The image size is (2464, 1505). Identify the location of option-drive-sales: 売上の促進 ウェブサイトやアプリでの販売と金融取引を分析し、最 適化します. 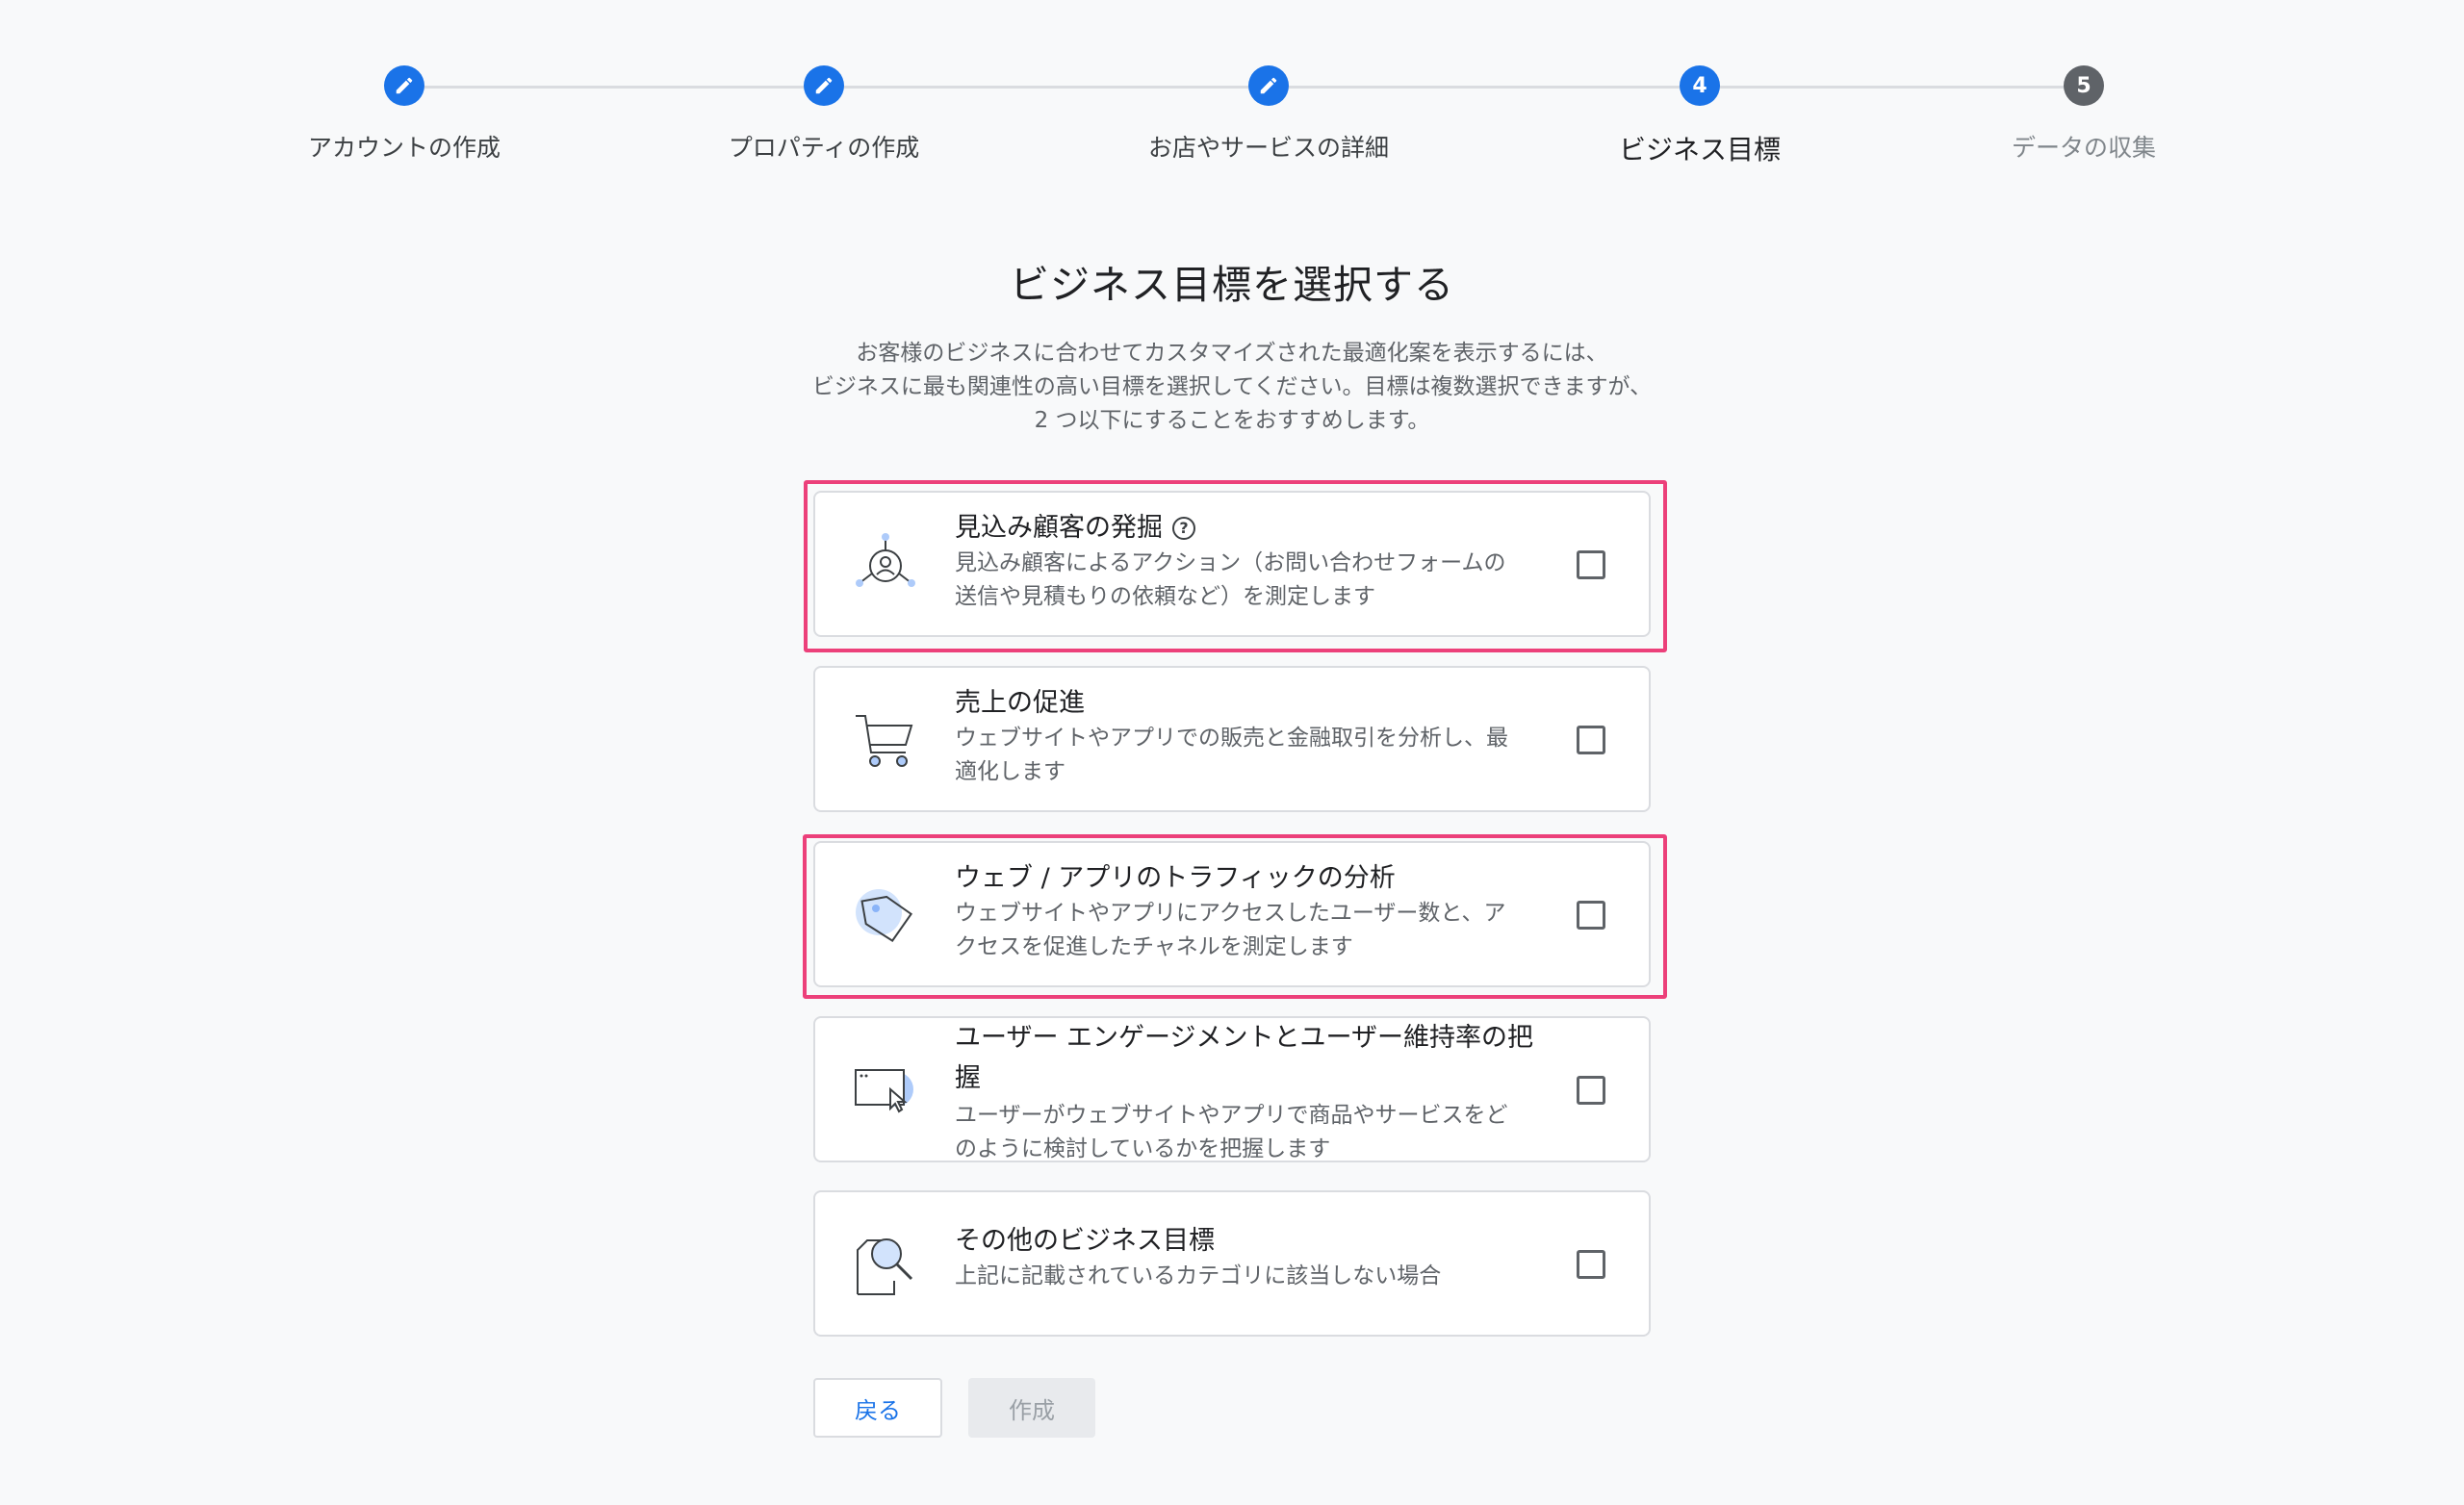
(1232, 739).